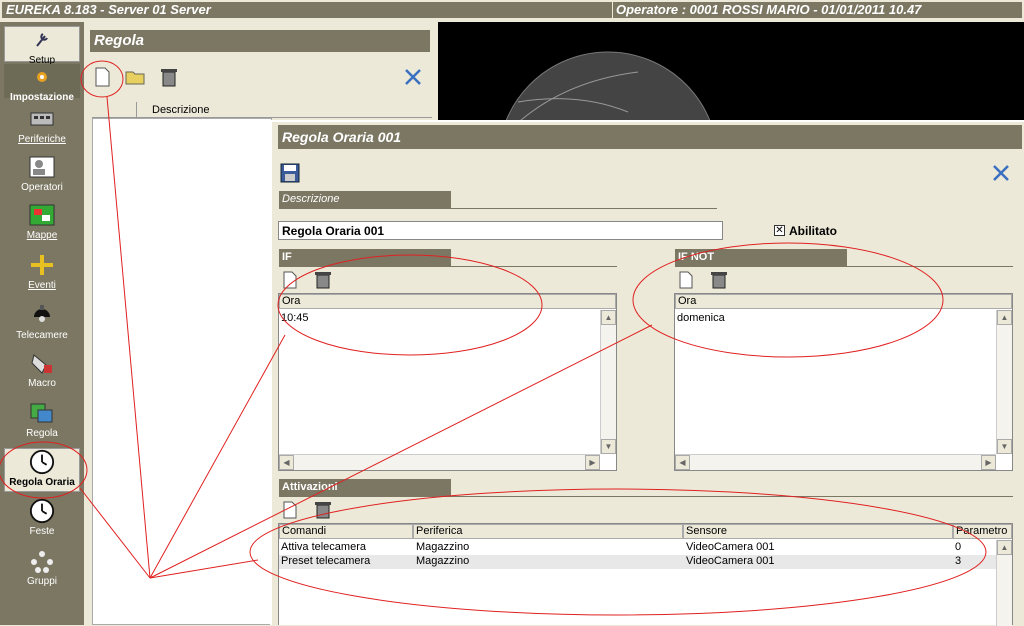 The height and width of the screenshot is (626, 1024). Describe the element at coordinates (42, 482) in the screenshot. I see `sidebar-item-label: Regola Oraria` at that location.